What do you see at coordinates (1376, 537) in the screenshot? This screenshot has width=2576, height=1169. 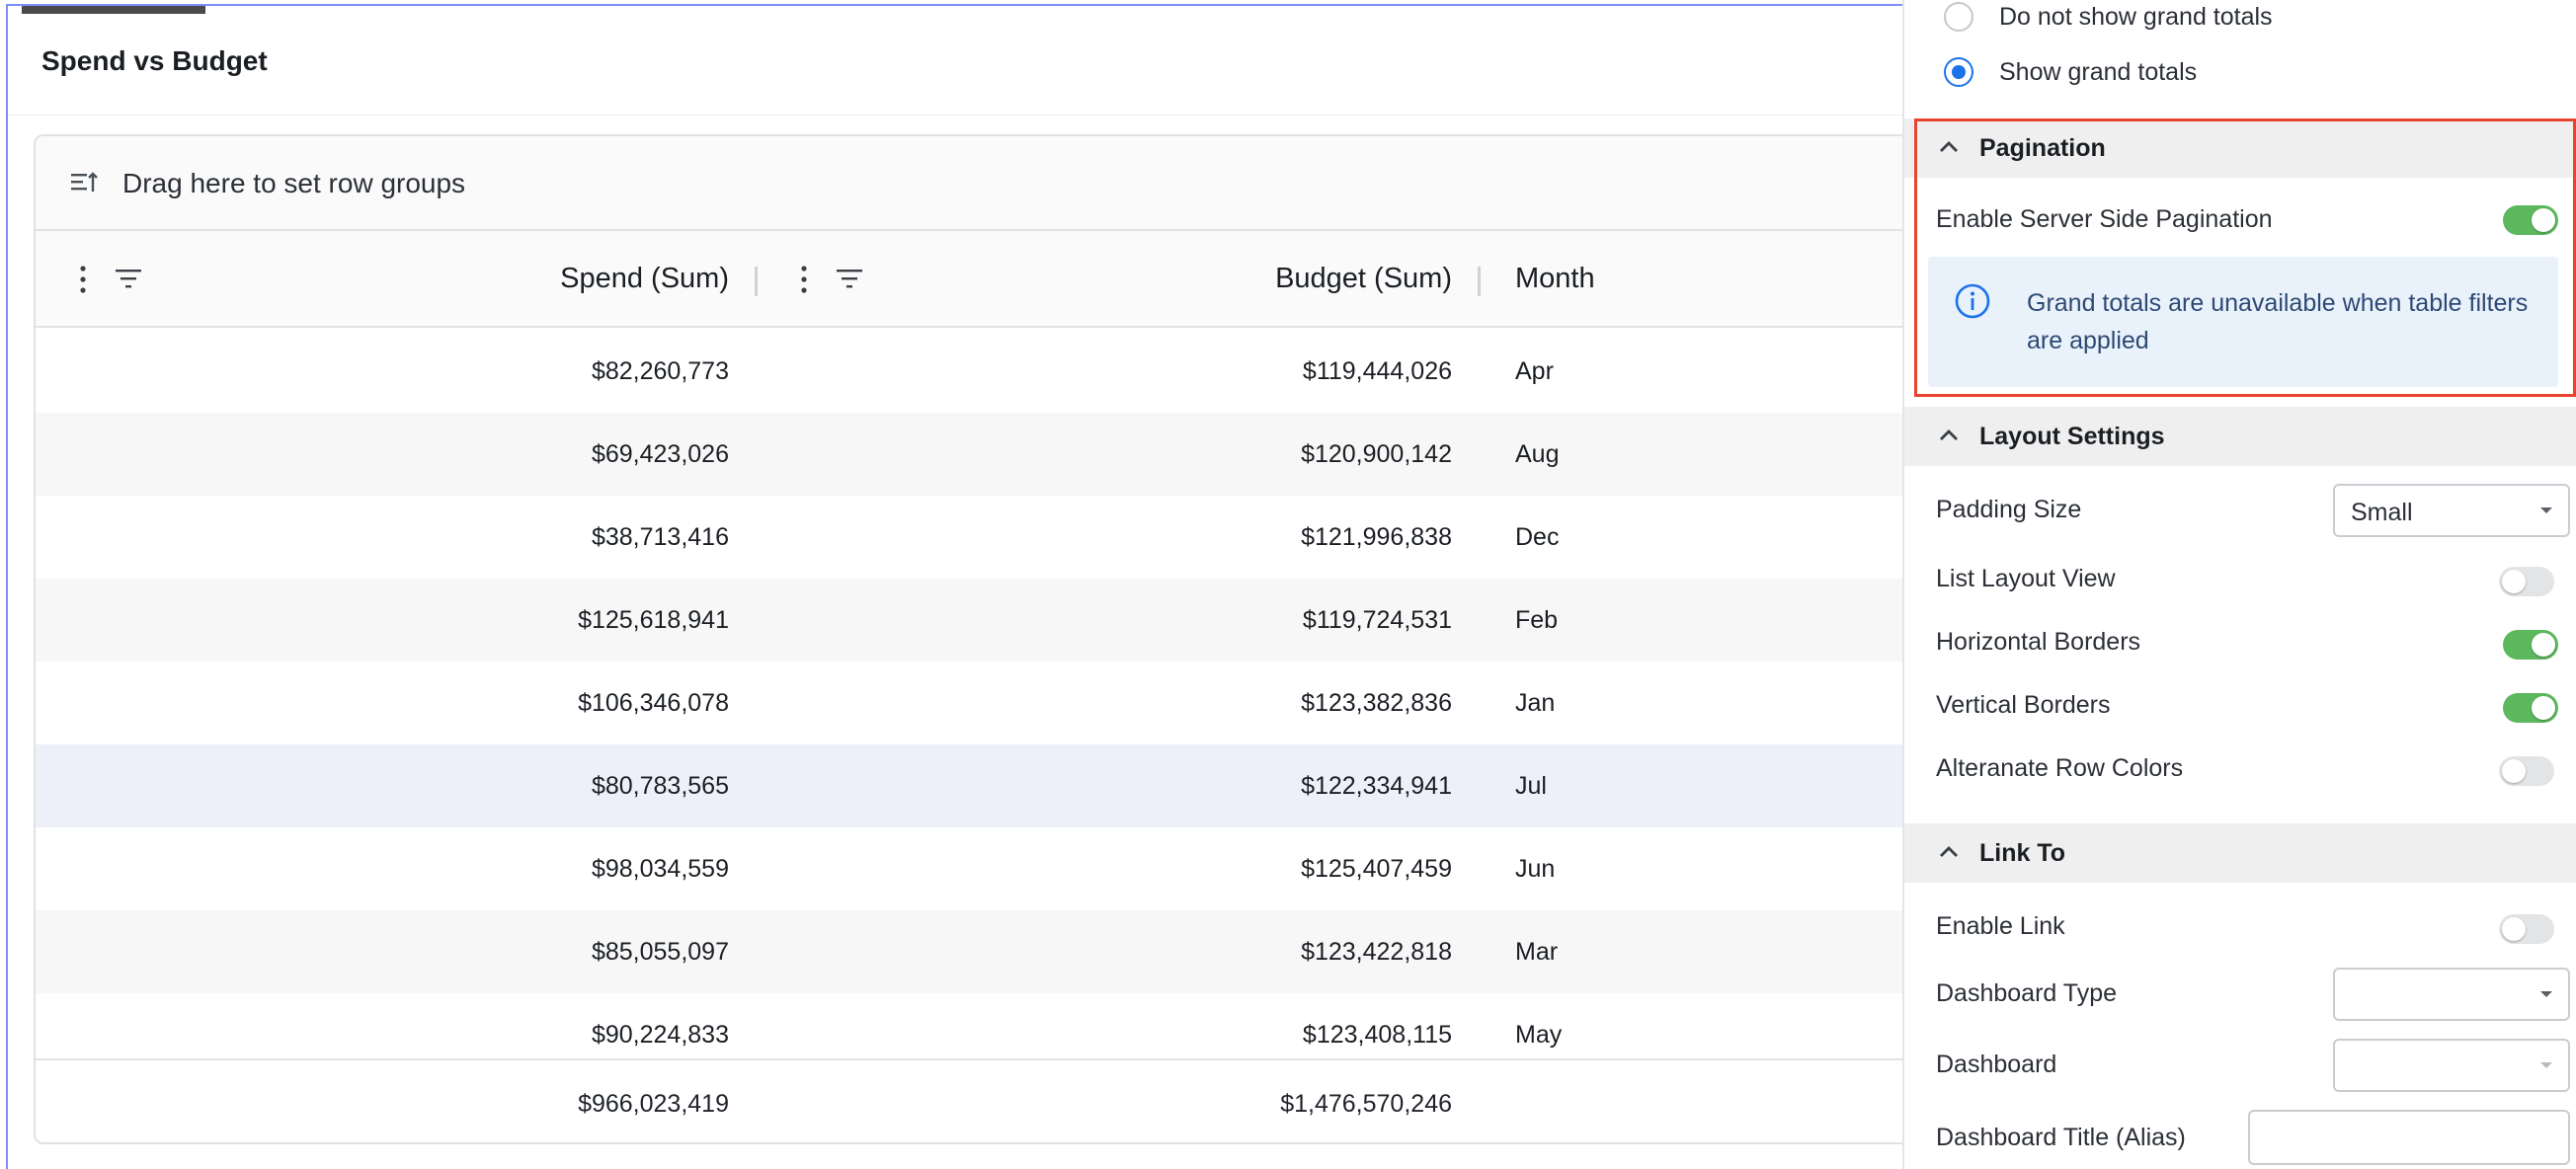 I see `cell-budget: $121,996,838` at bounding box center [1376, 537].